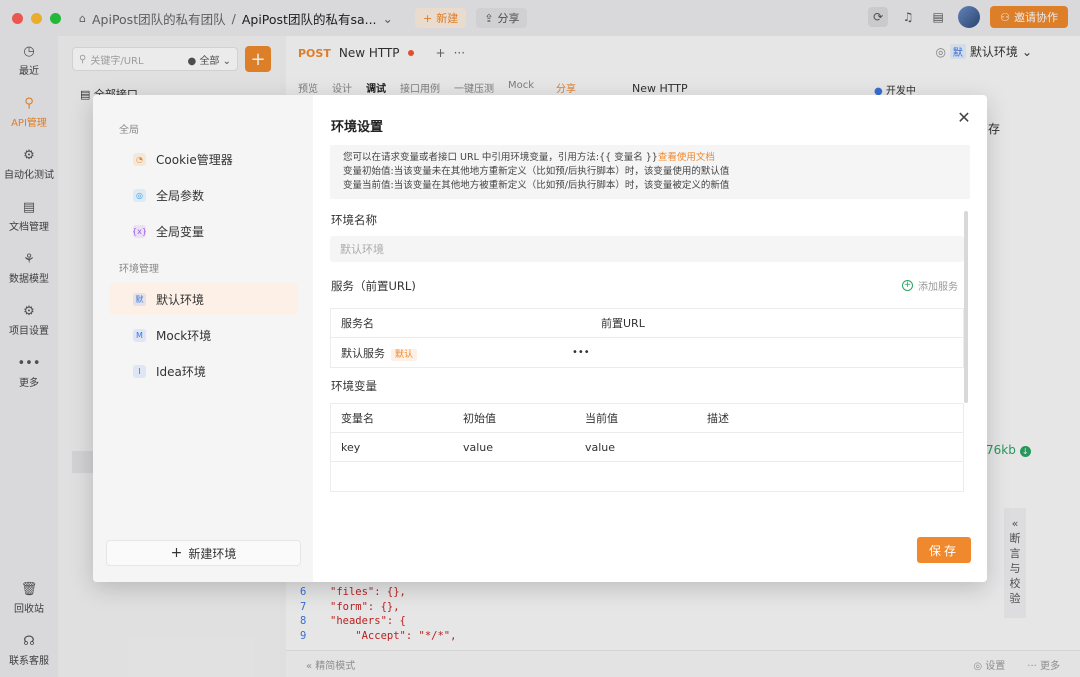  I want to click on docs-link: 查看使用文档, so click(686, 157).